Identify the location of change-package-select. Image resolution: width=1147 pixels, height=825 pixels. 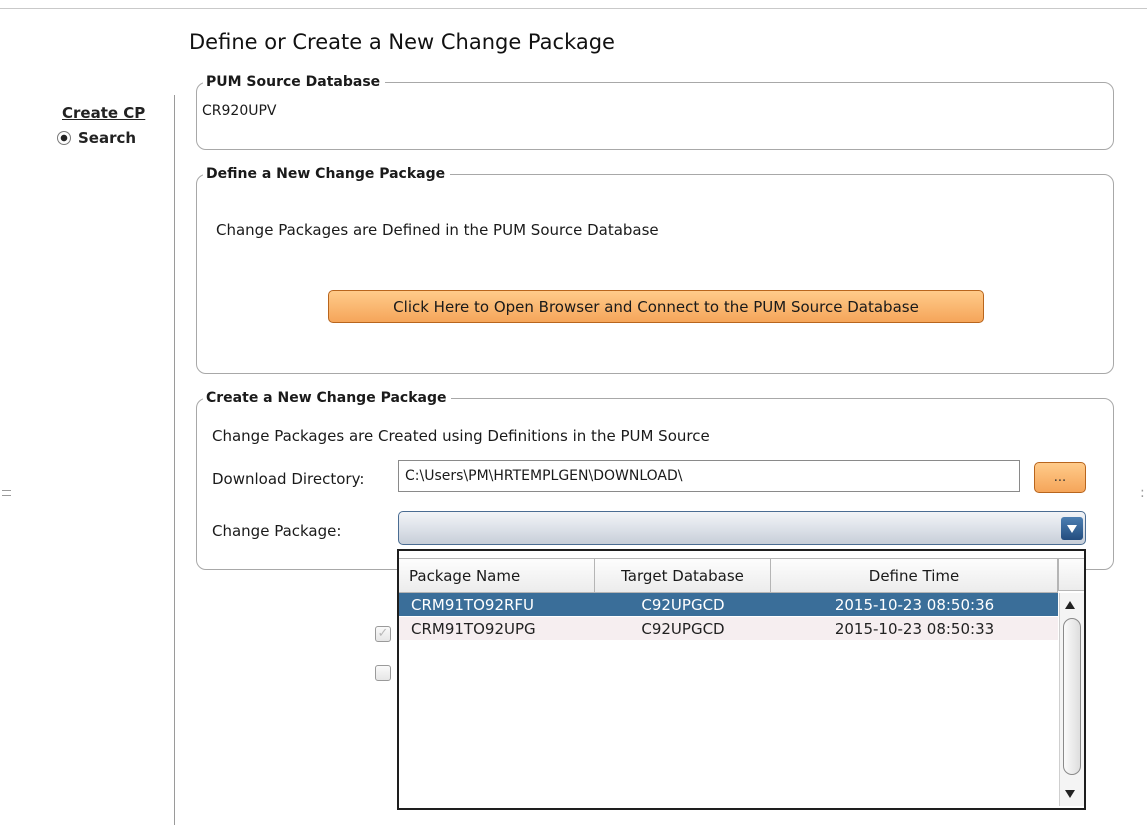
(742, 528).